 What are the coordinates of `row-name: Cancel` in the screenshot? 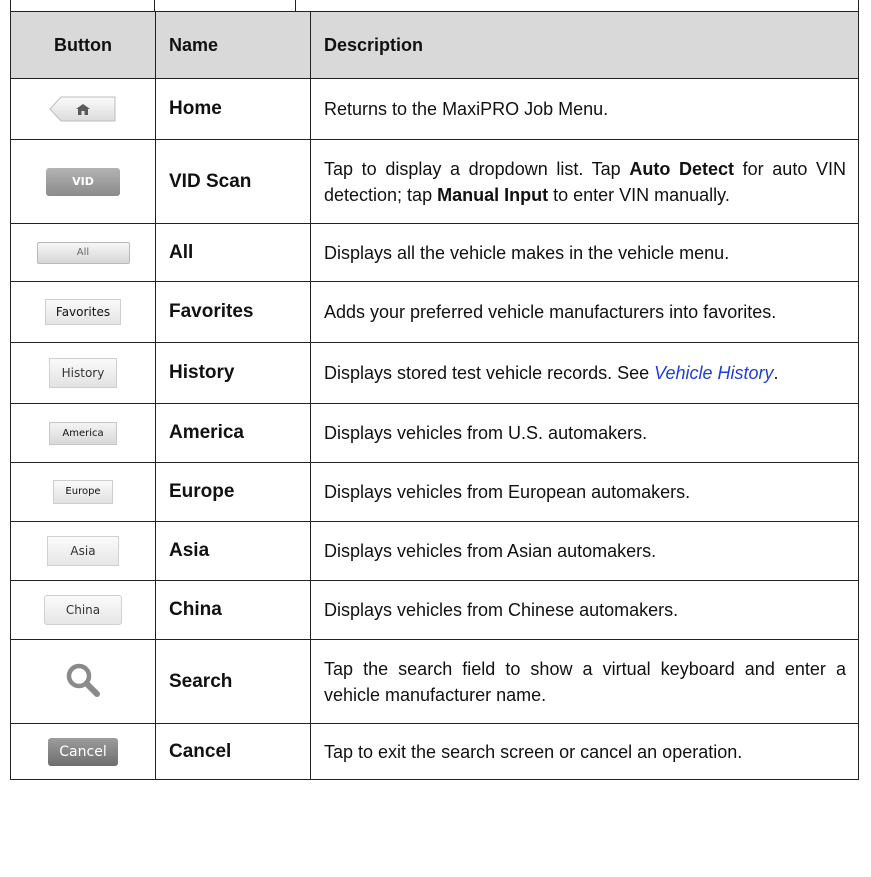 It's located at (233, 751).